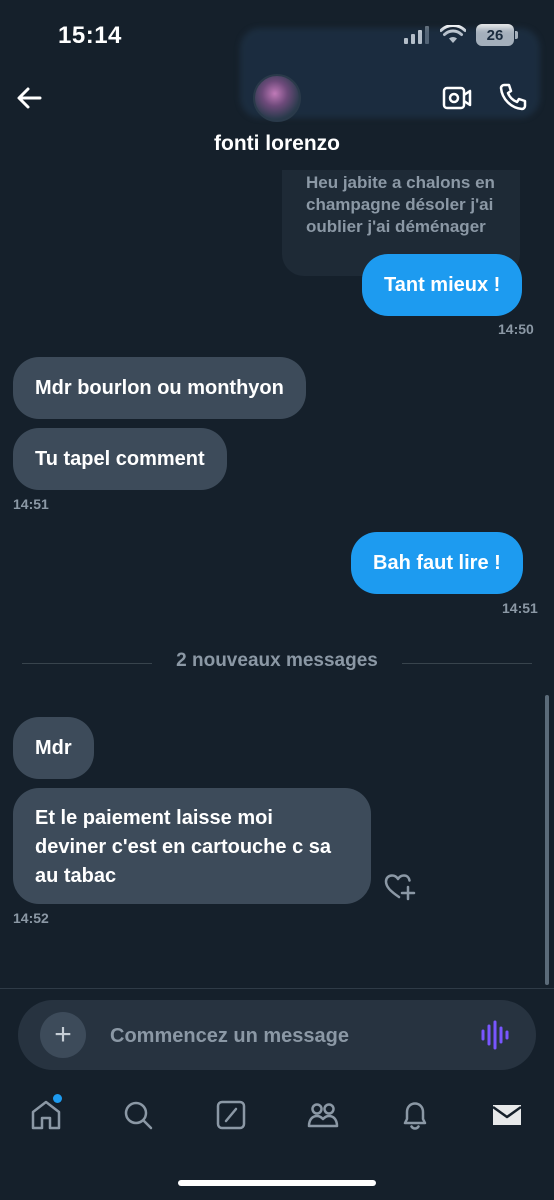 This screenshot has height=1200, width=554. Describe the element at coordinates (57, 1098) in the screenshot. I see `notification-dot` at that location.